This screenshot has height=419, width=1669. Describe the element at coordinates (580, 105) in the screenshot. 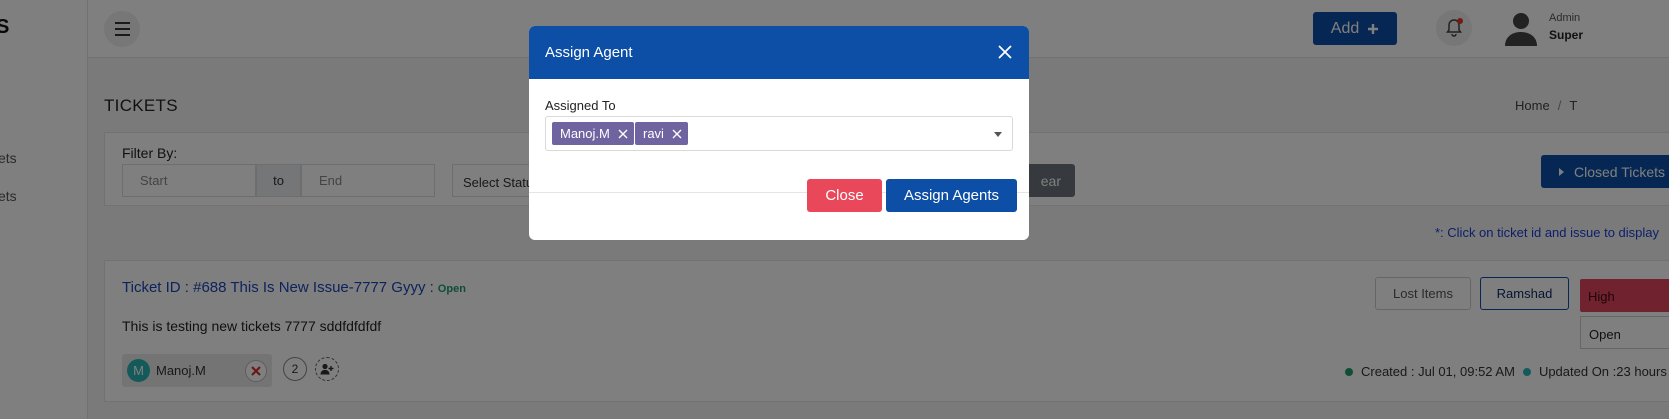

I see `assigned-to-label: Assigned To` at that location.